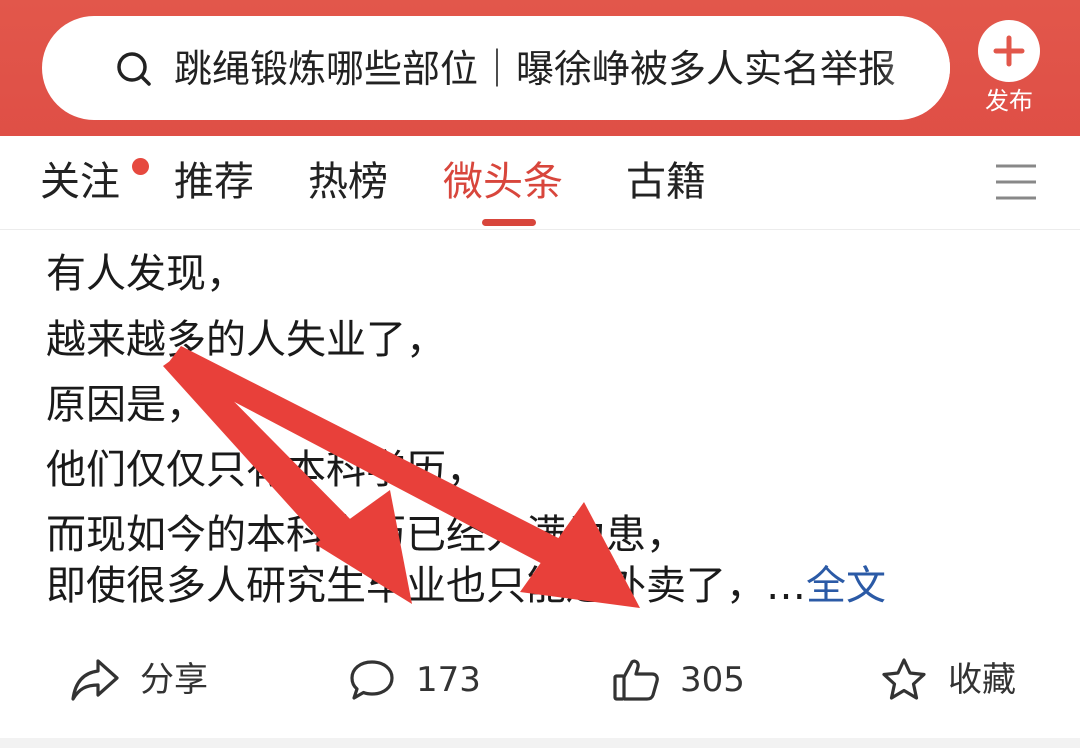  Describe the element at coordinates (214, 182) in the screenshot. I see `tab-recommended: 推荐` at that location.